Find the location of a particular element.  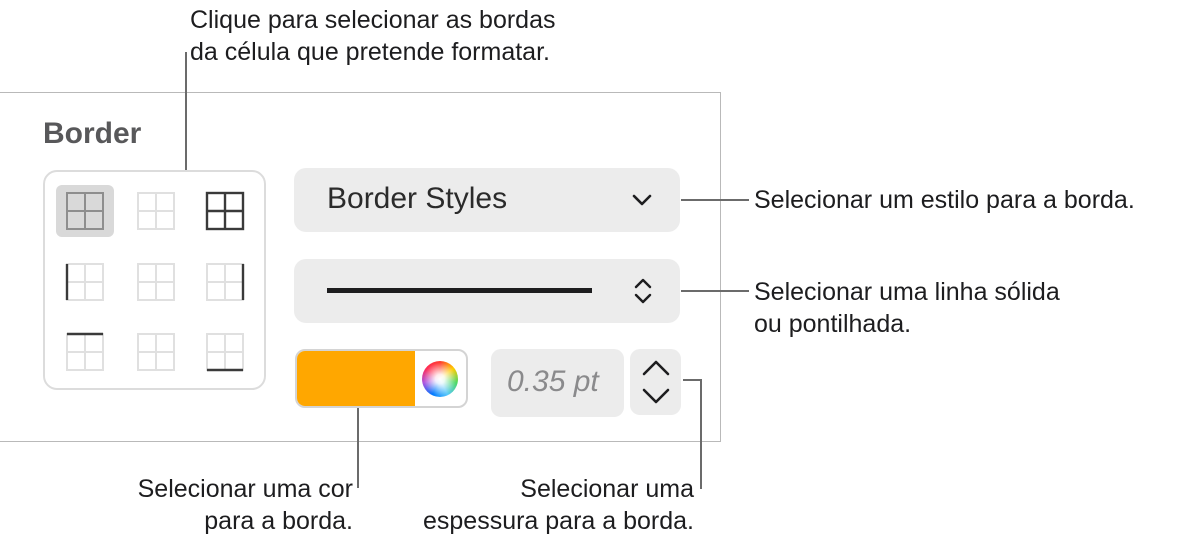

line-style-popup is located at coordinates (487, 291).